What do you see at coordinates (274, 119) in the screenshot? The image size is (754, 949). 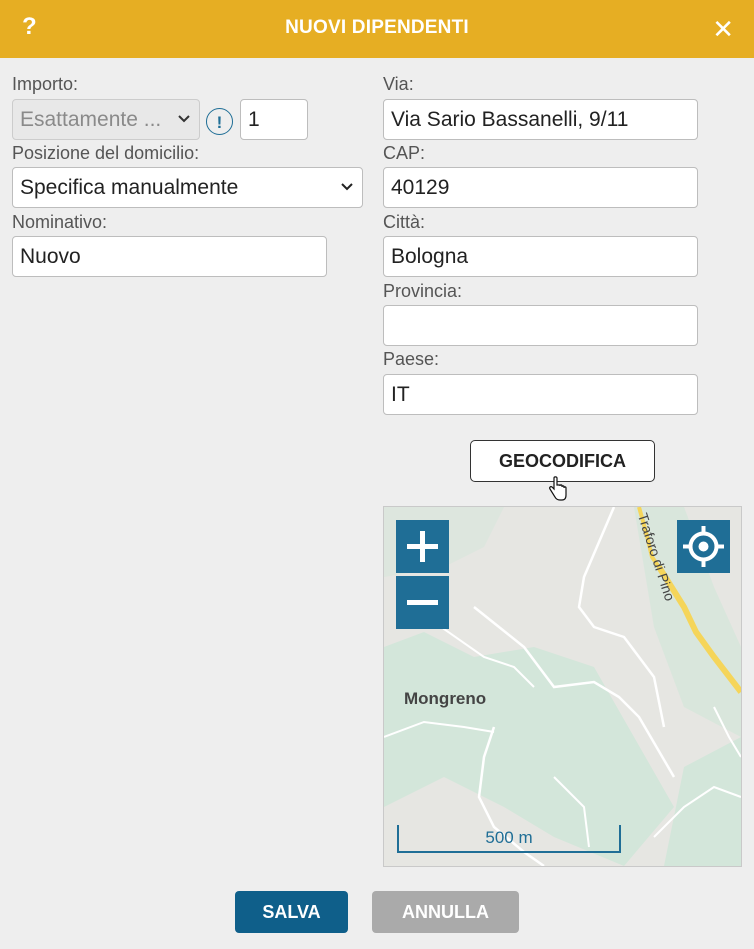 I see `quantity-input: 1` at bounding box center [274, 119].